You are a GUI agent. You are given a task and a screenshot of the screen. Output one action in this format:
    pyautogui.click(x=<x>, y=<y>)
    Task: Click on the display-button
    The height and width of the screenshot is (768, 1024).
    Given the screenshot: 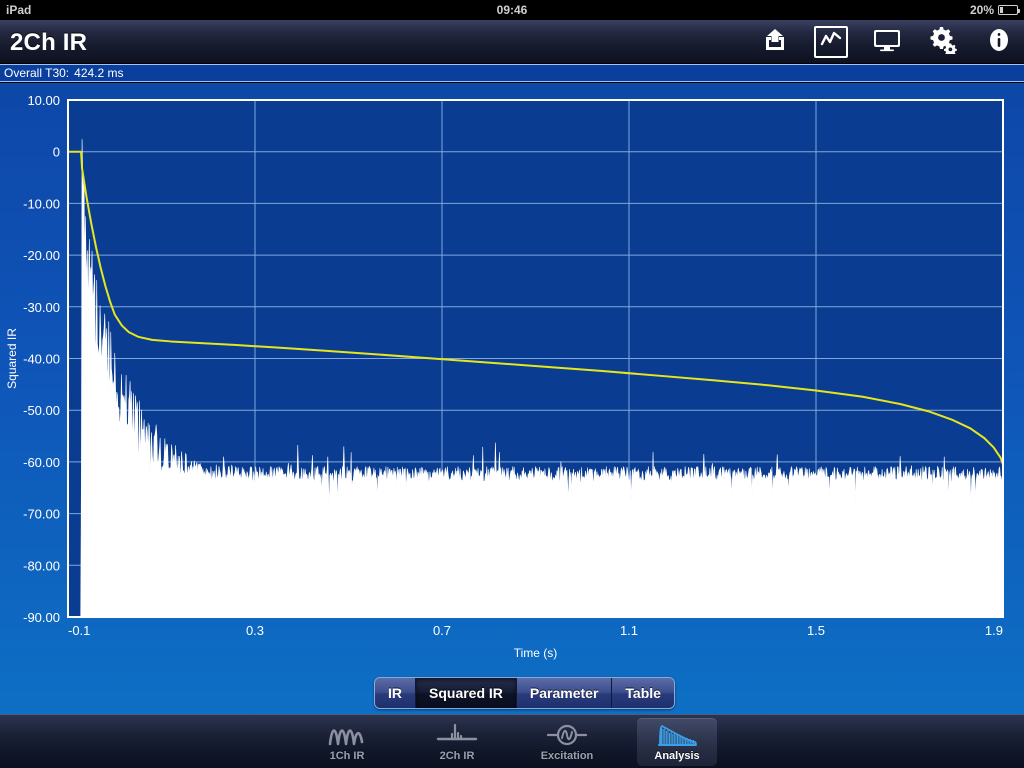 What is the action you would take?
    pyautogui.click(x=887, y=42)
    